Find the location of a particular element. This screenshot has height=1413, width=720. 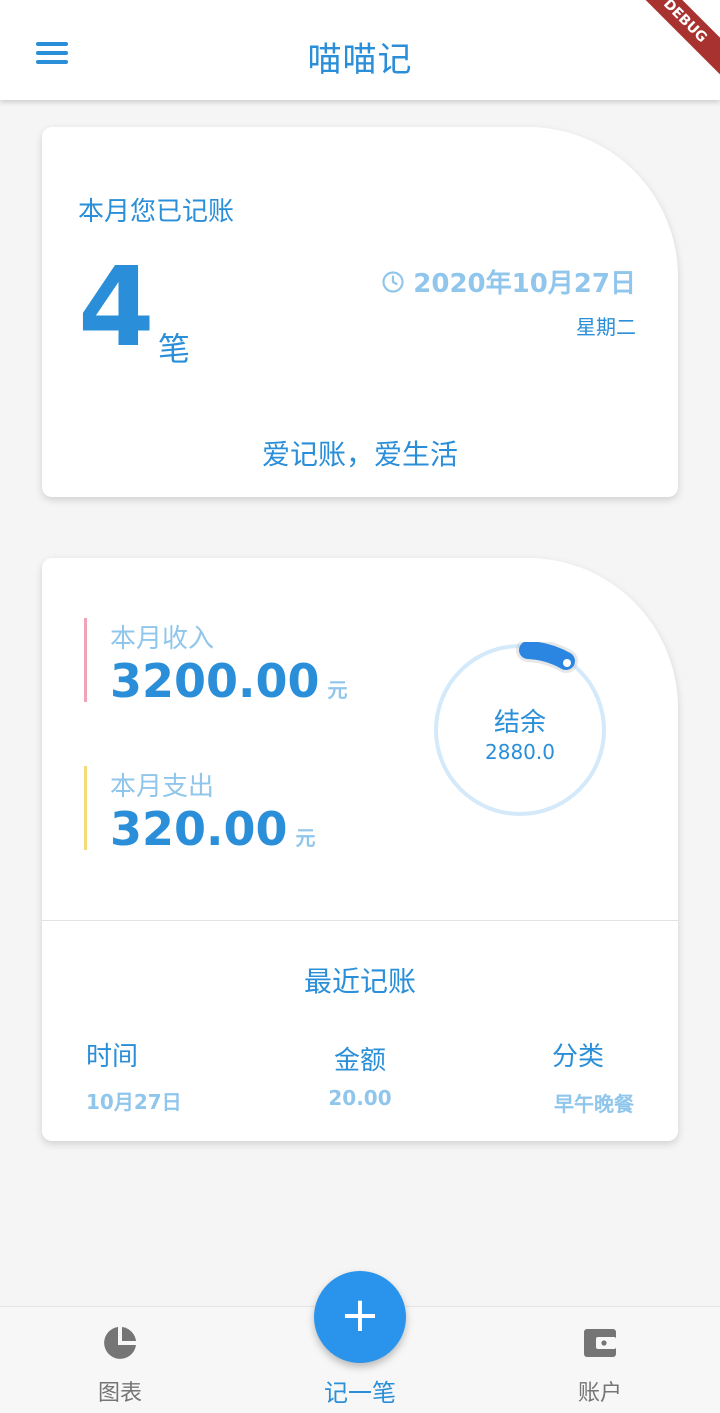

nav-item-charts: 图表 is located at coordinates (120, 1360).